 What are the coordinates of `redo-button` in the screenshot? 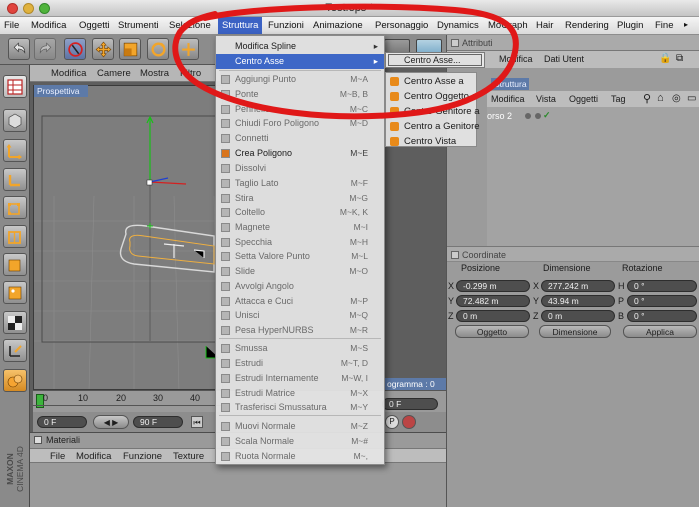 It's located at (45, 49).